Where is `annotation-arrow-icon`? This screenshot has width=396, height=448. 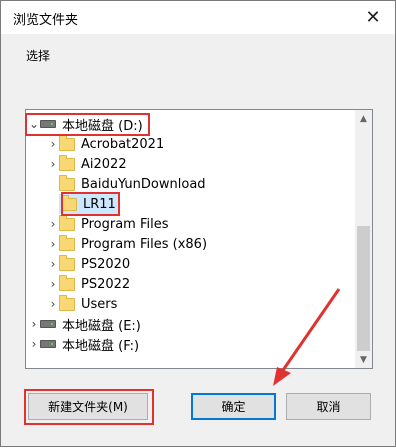 annotation-arrow-icon is located at coordinates (307, 337).